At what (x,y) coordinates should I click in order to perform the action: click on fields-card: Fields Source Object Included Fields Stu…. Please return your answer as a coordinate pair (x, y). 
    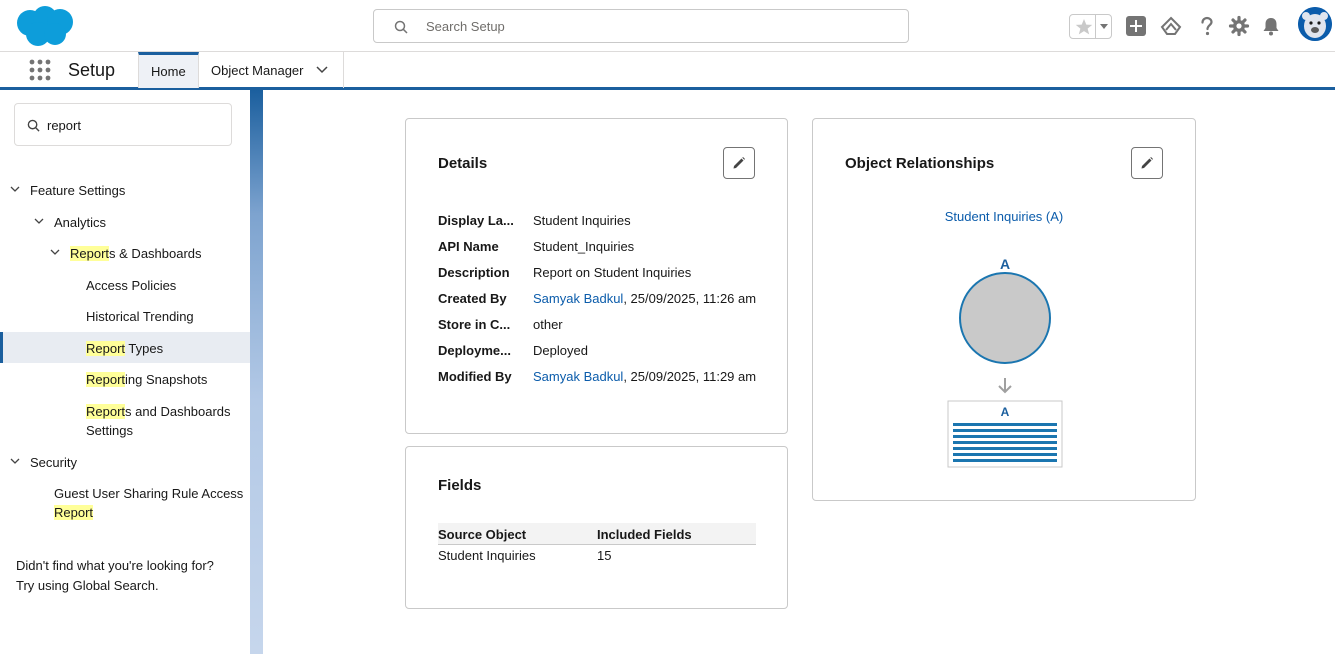
    Looking at the image, I should click on (596, 527).